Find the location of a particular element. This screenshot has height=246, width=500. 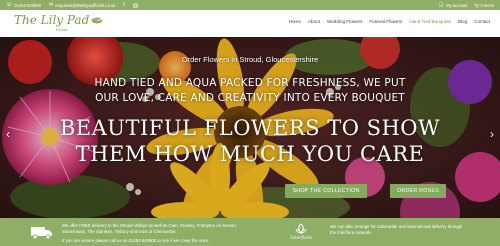

lily-pad-icon is located at coordinates (97, 20).